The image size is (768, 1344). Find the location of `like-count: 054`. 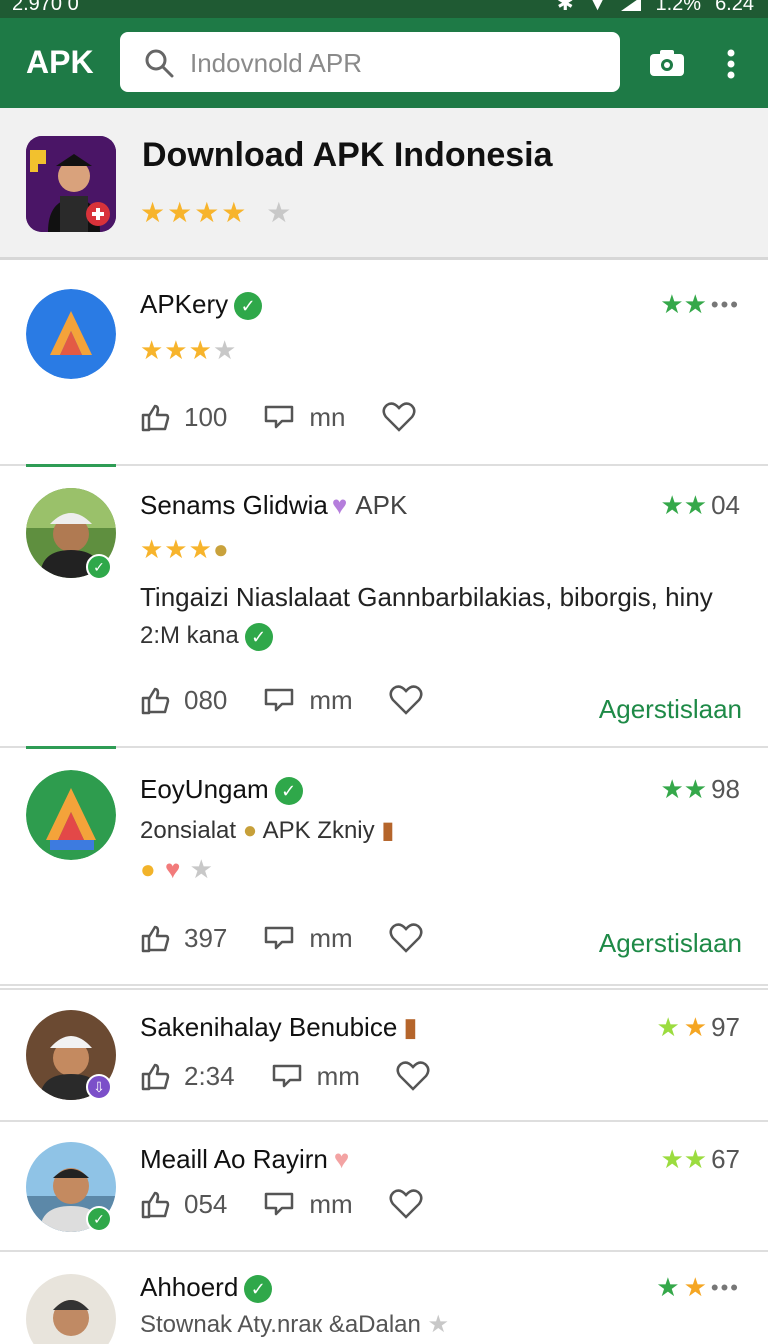

like-count: 054 is located at coordinates (206, 1203).